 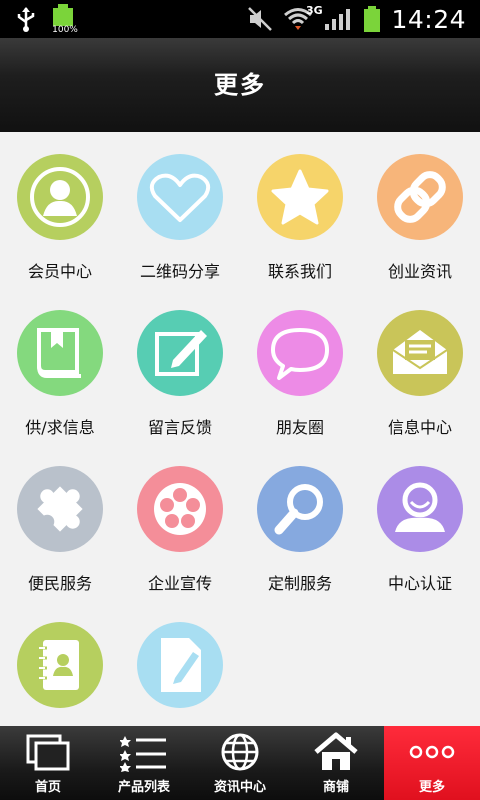 What do you see at coordinates (179, 427) in the screenshot?
I see `grid-item-label: 留言反馈` at bounding box center [179, 427].